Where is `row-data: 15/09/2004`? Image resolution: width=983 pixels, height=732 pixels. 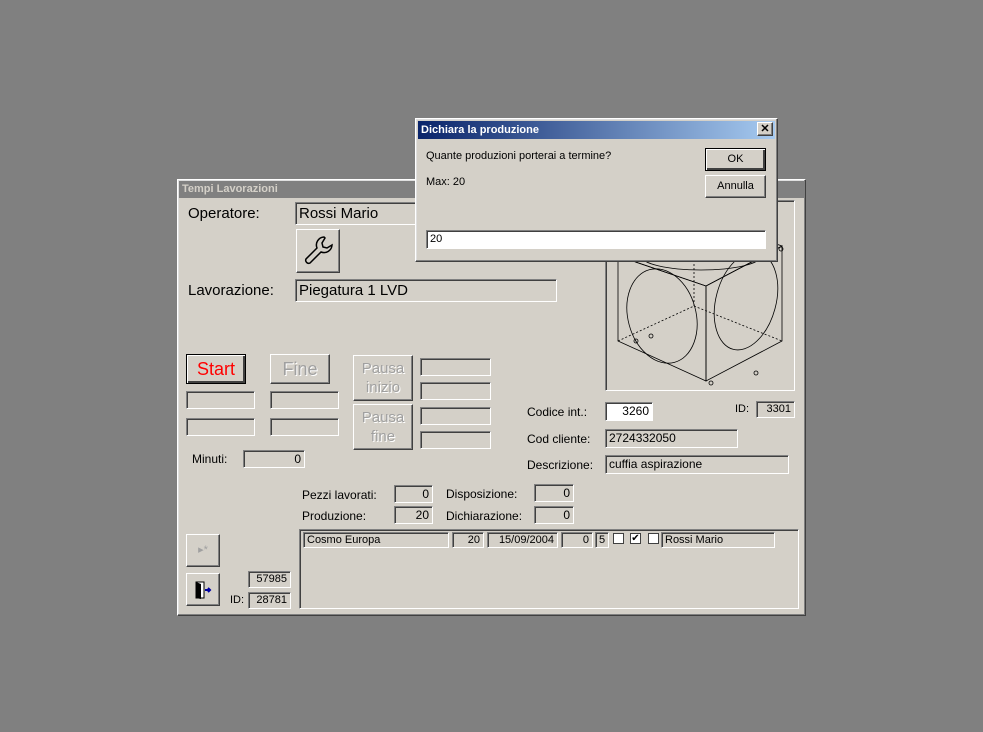 row-data: 15/09/2004 is located at coordinates (522, 540).